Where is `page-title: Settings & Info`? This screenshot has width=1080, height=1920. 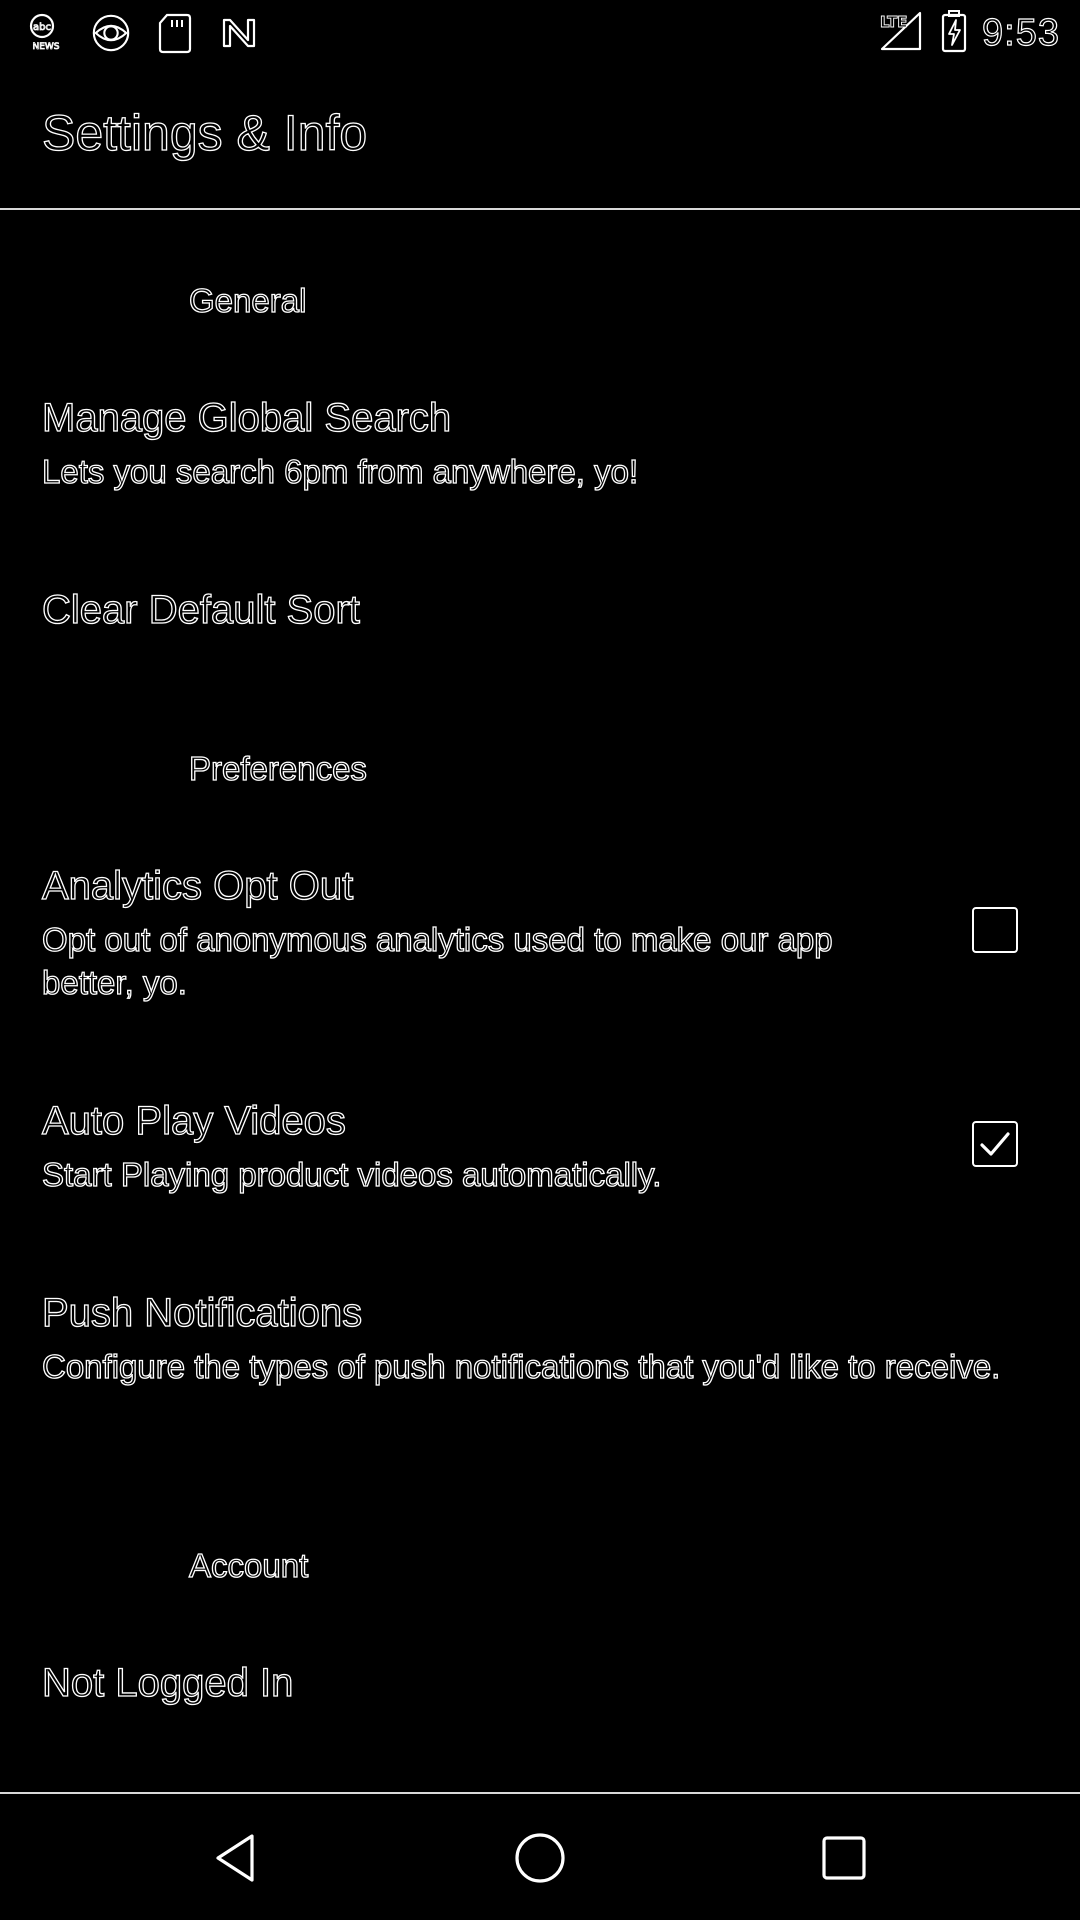
page-title: Settings & Info is located at coordinates (204, 133).